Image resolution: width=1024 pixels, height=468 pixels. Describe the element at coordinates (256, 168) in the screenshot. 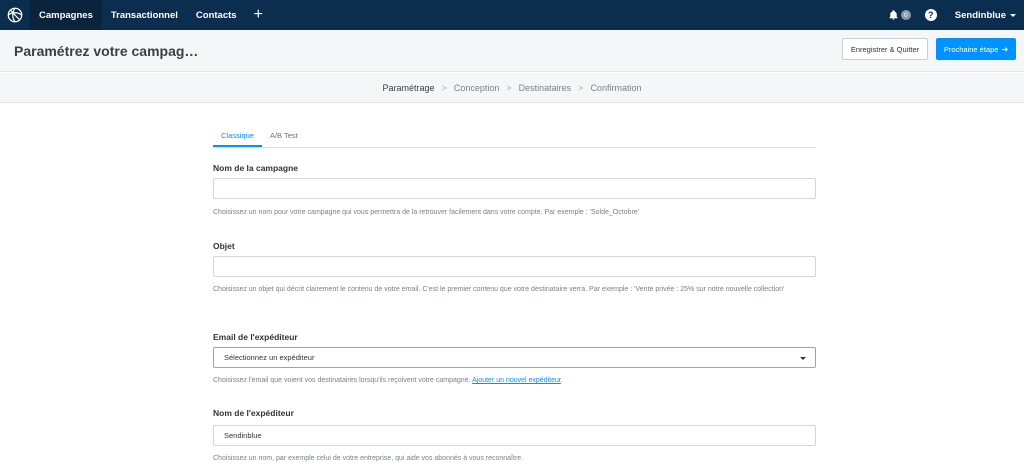

I see `campaign-name-label: Nom de la campagne` at that location.